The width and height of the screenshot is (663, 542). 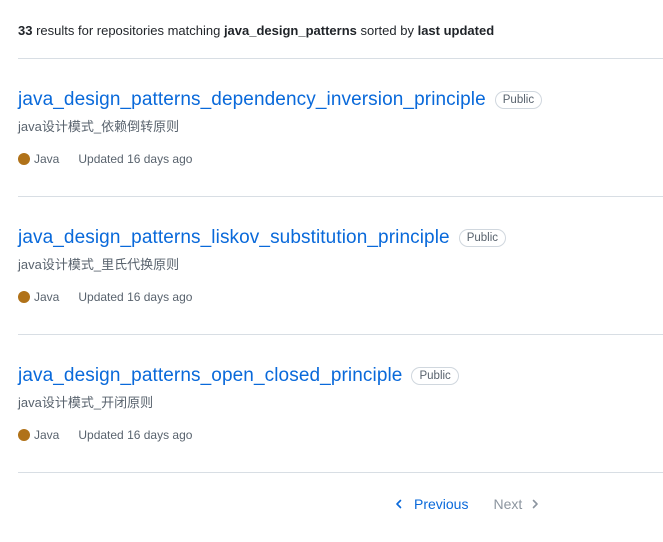 I want to click on repo-description: java设计模式_里氏代换原则, so click(x=99, y=264).